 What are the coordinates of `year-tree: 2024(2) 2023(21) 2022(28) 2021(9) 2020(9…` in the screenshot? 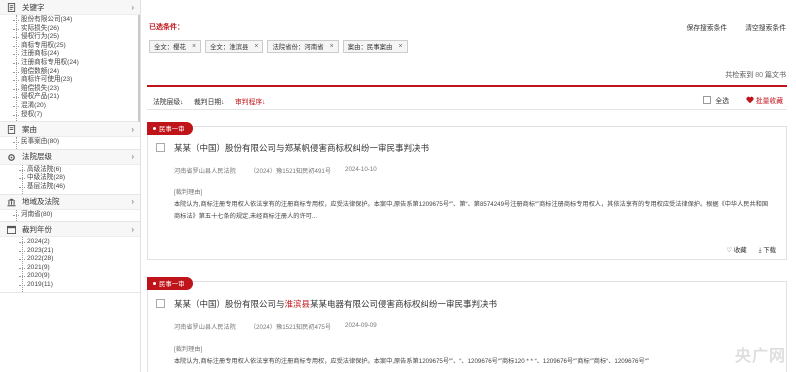 It's located at (79, 264).